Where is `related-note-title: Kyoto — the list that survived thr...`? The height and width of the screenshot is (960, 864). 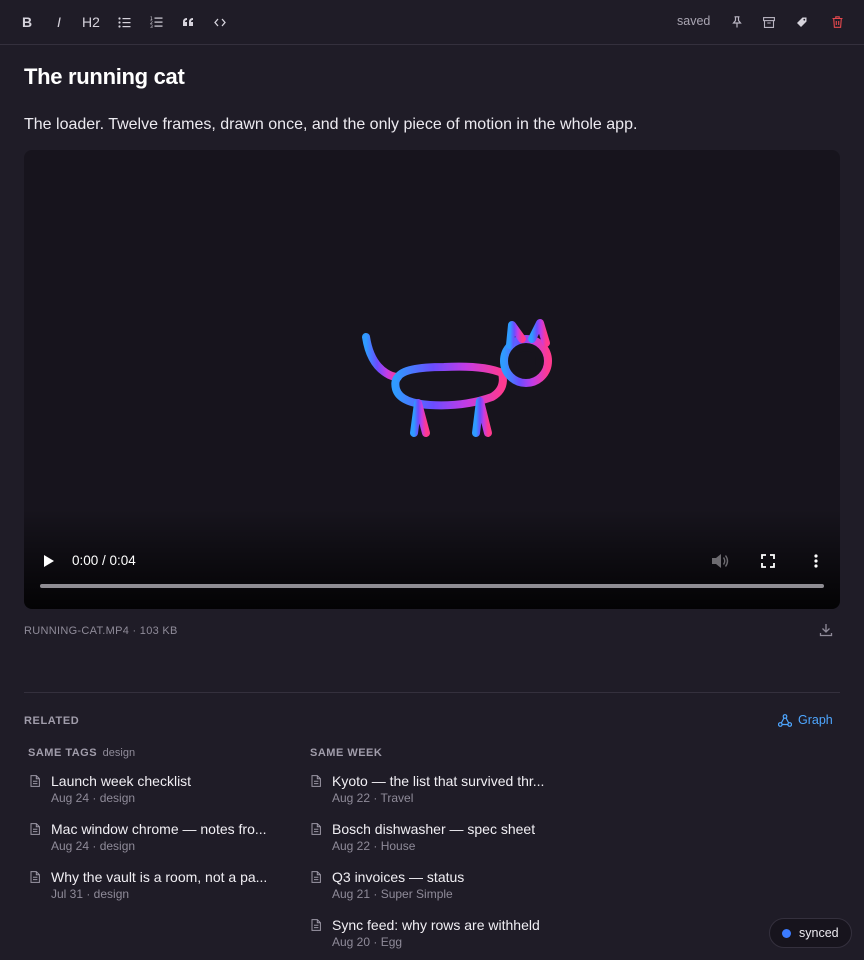
related-note-title: Kyoto — the list that survived thr... is located at coordinates (438, 781).